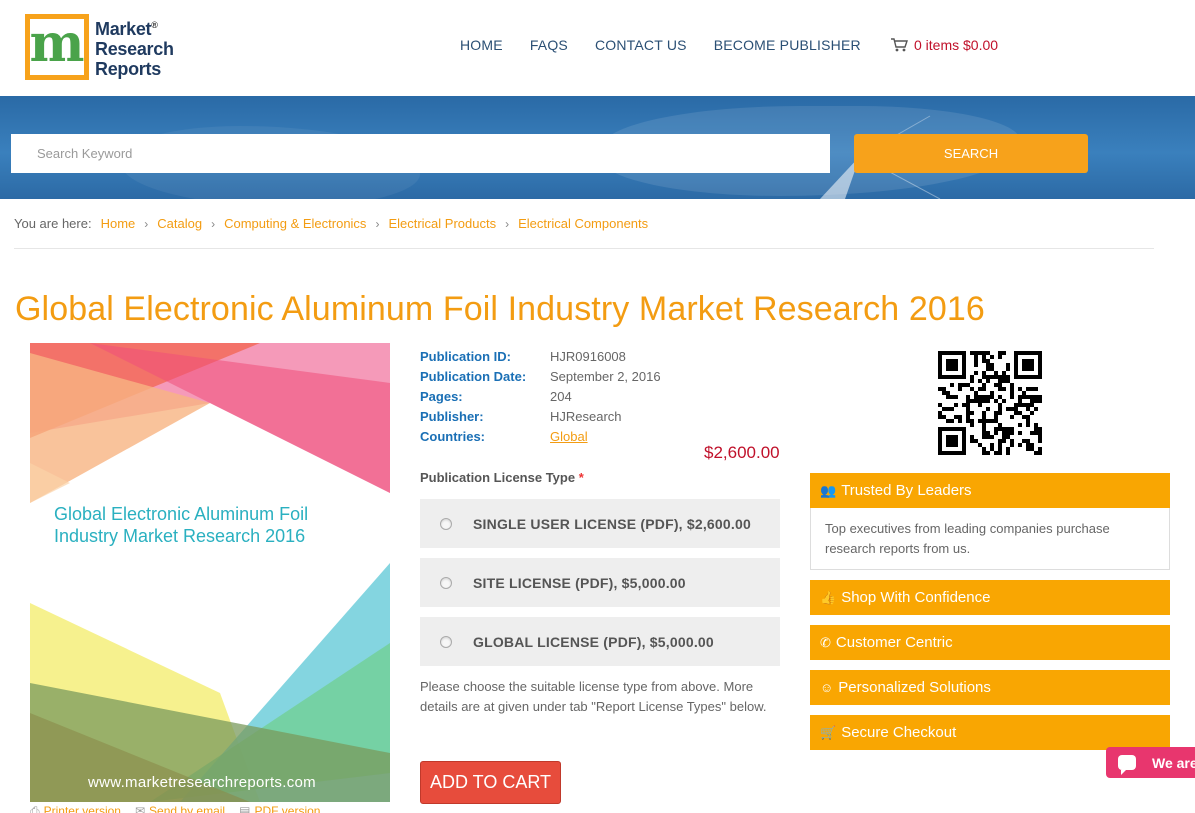 The height and width of the screenshot is (813, 1195). What do you see at coordinates (75, 808) in the screenshot?
I see `printer-version-link: ⎙ Printer version` at bounding box center [75, 808].